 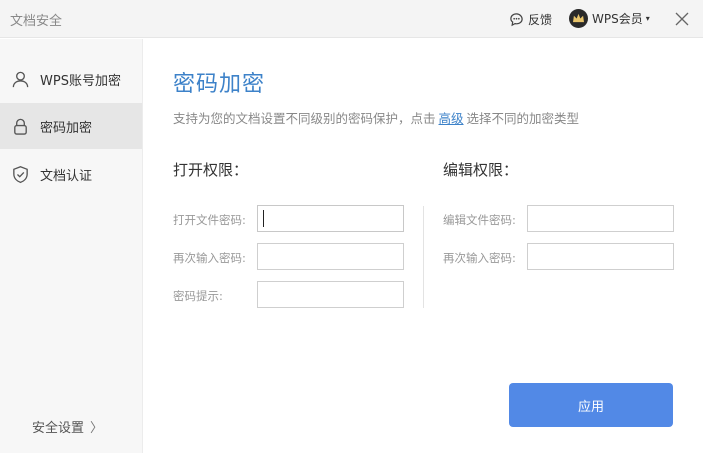 What do you see at coordinates (451, 118) in the screenshot?
I see `advanced-link: 高级` at bounding box center [451, 118].